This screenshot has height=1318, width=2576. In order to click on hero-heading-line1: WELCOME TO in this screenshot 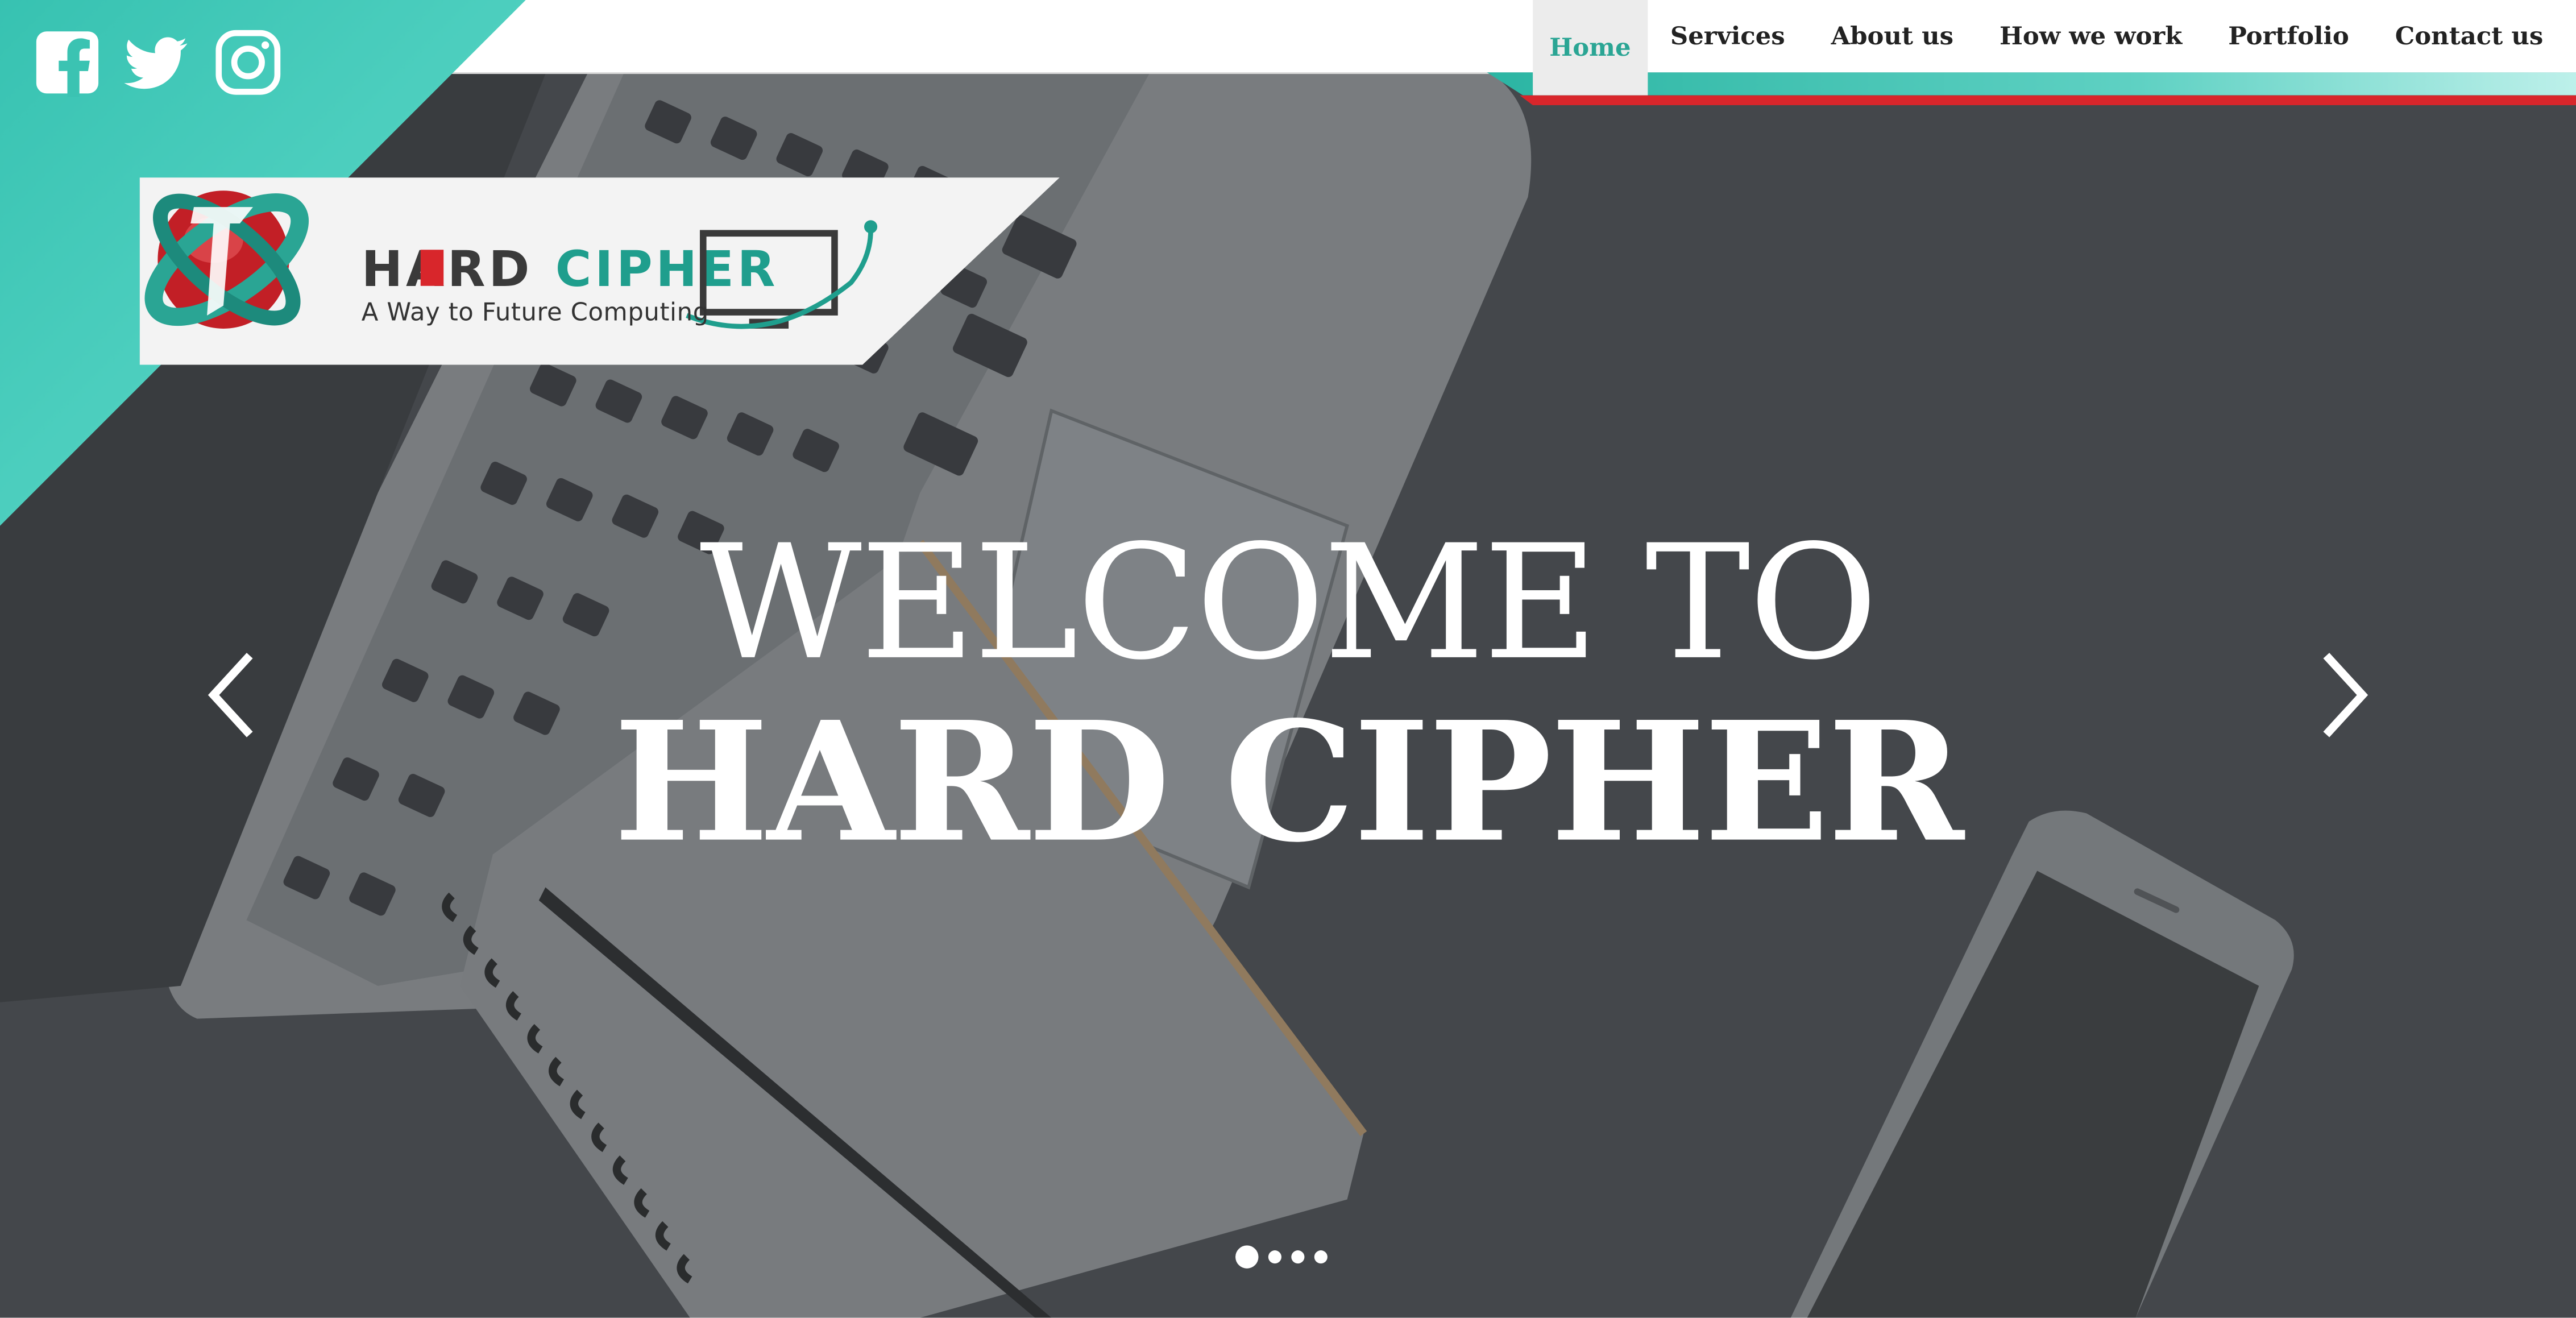, I will do `click(1288, 603)`.